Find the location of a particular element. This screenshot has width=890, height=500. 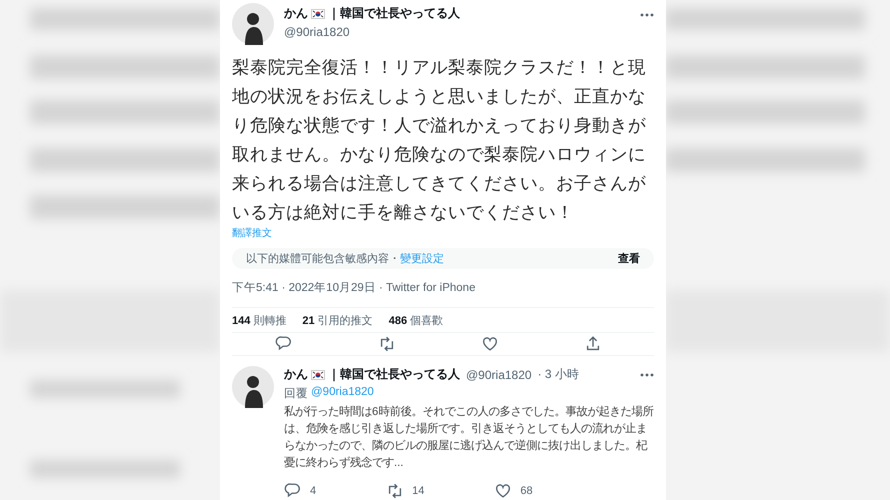

reply-icon is located at coordinates (293, 491).